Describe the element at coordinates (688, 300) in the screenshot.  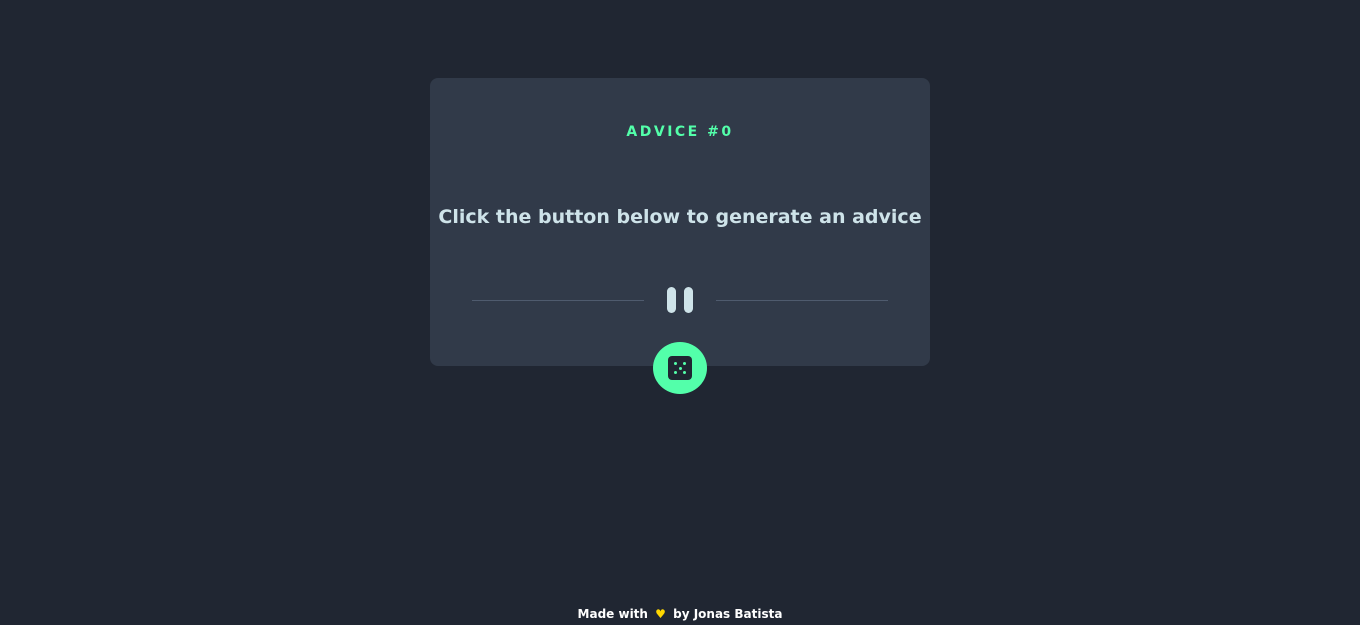
I see `pause-bar-right` at that location.